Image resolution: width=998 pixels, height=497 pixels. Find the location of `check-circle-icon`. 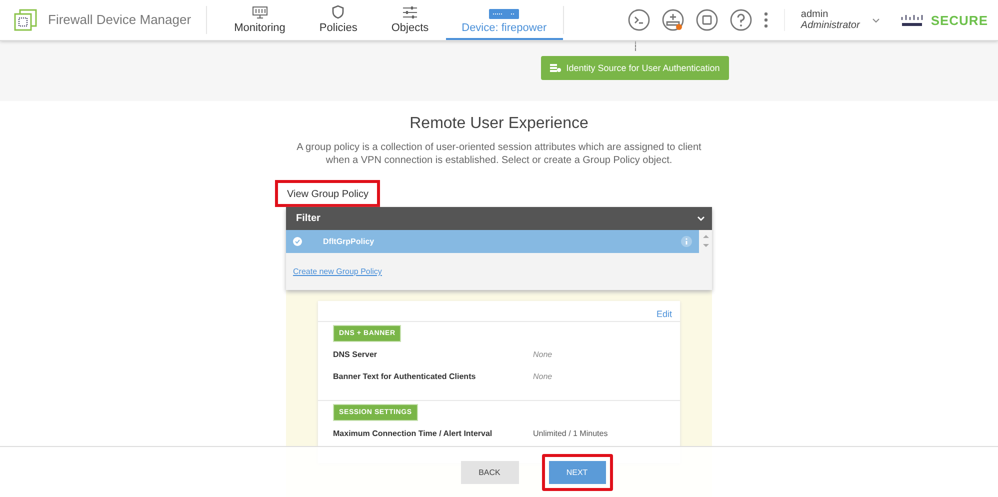

check-circle-icon is located at coordinates (297, 241).